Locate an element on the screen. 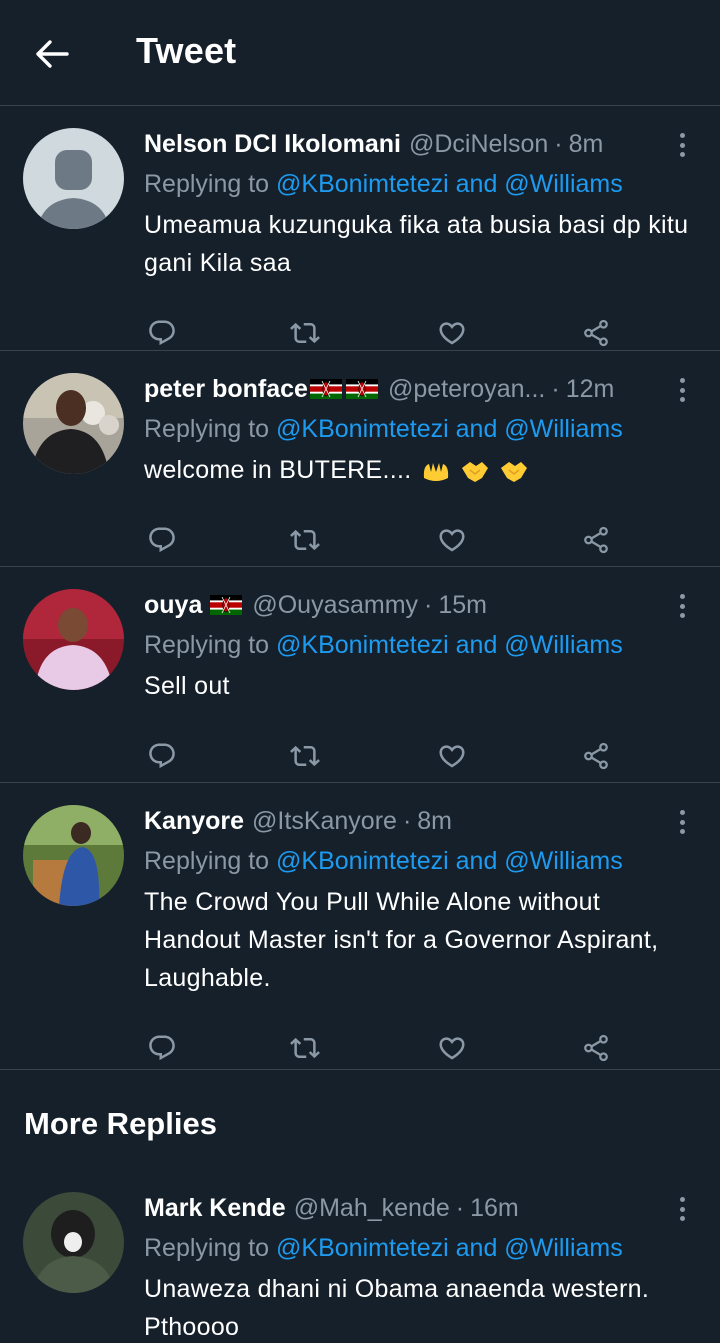 The height and width of the screenshot is (1343, 720). page-title: Tweet is located at coordinates (186, 50).